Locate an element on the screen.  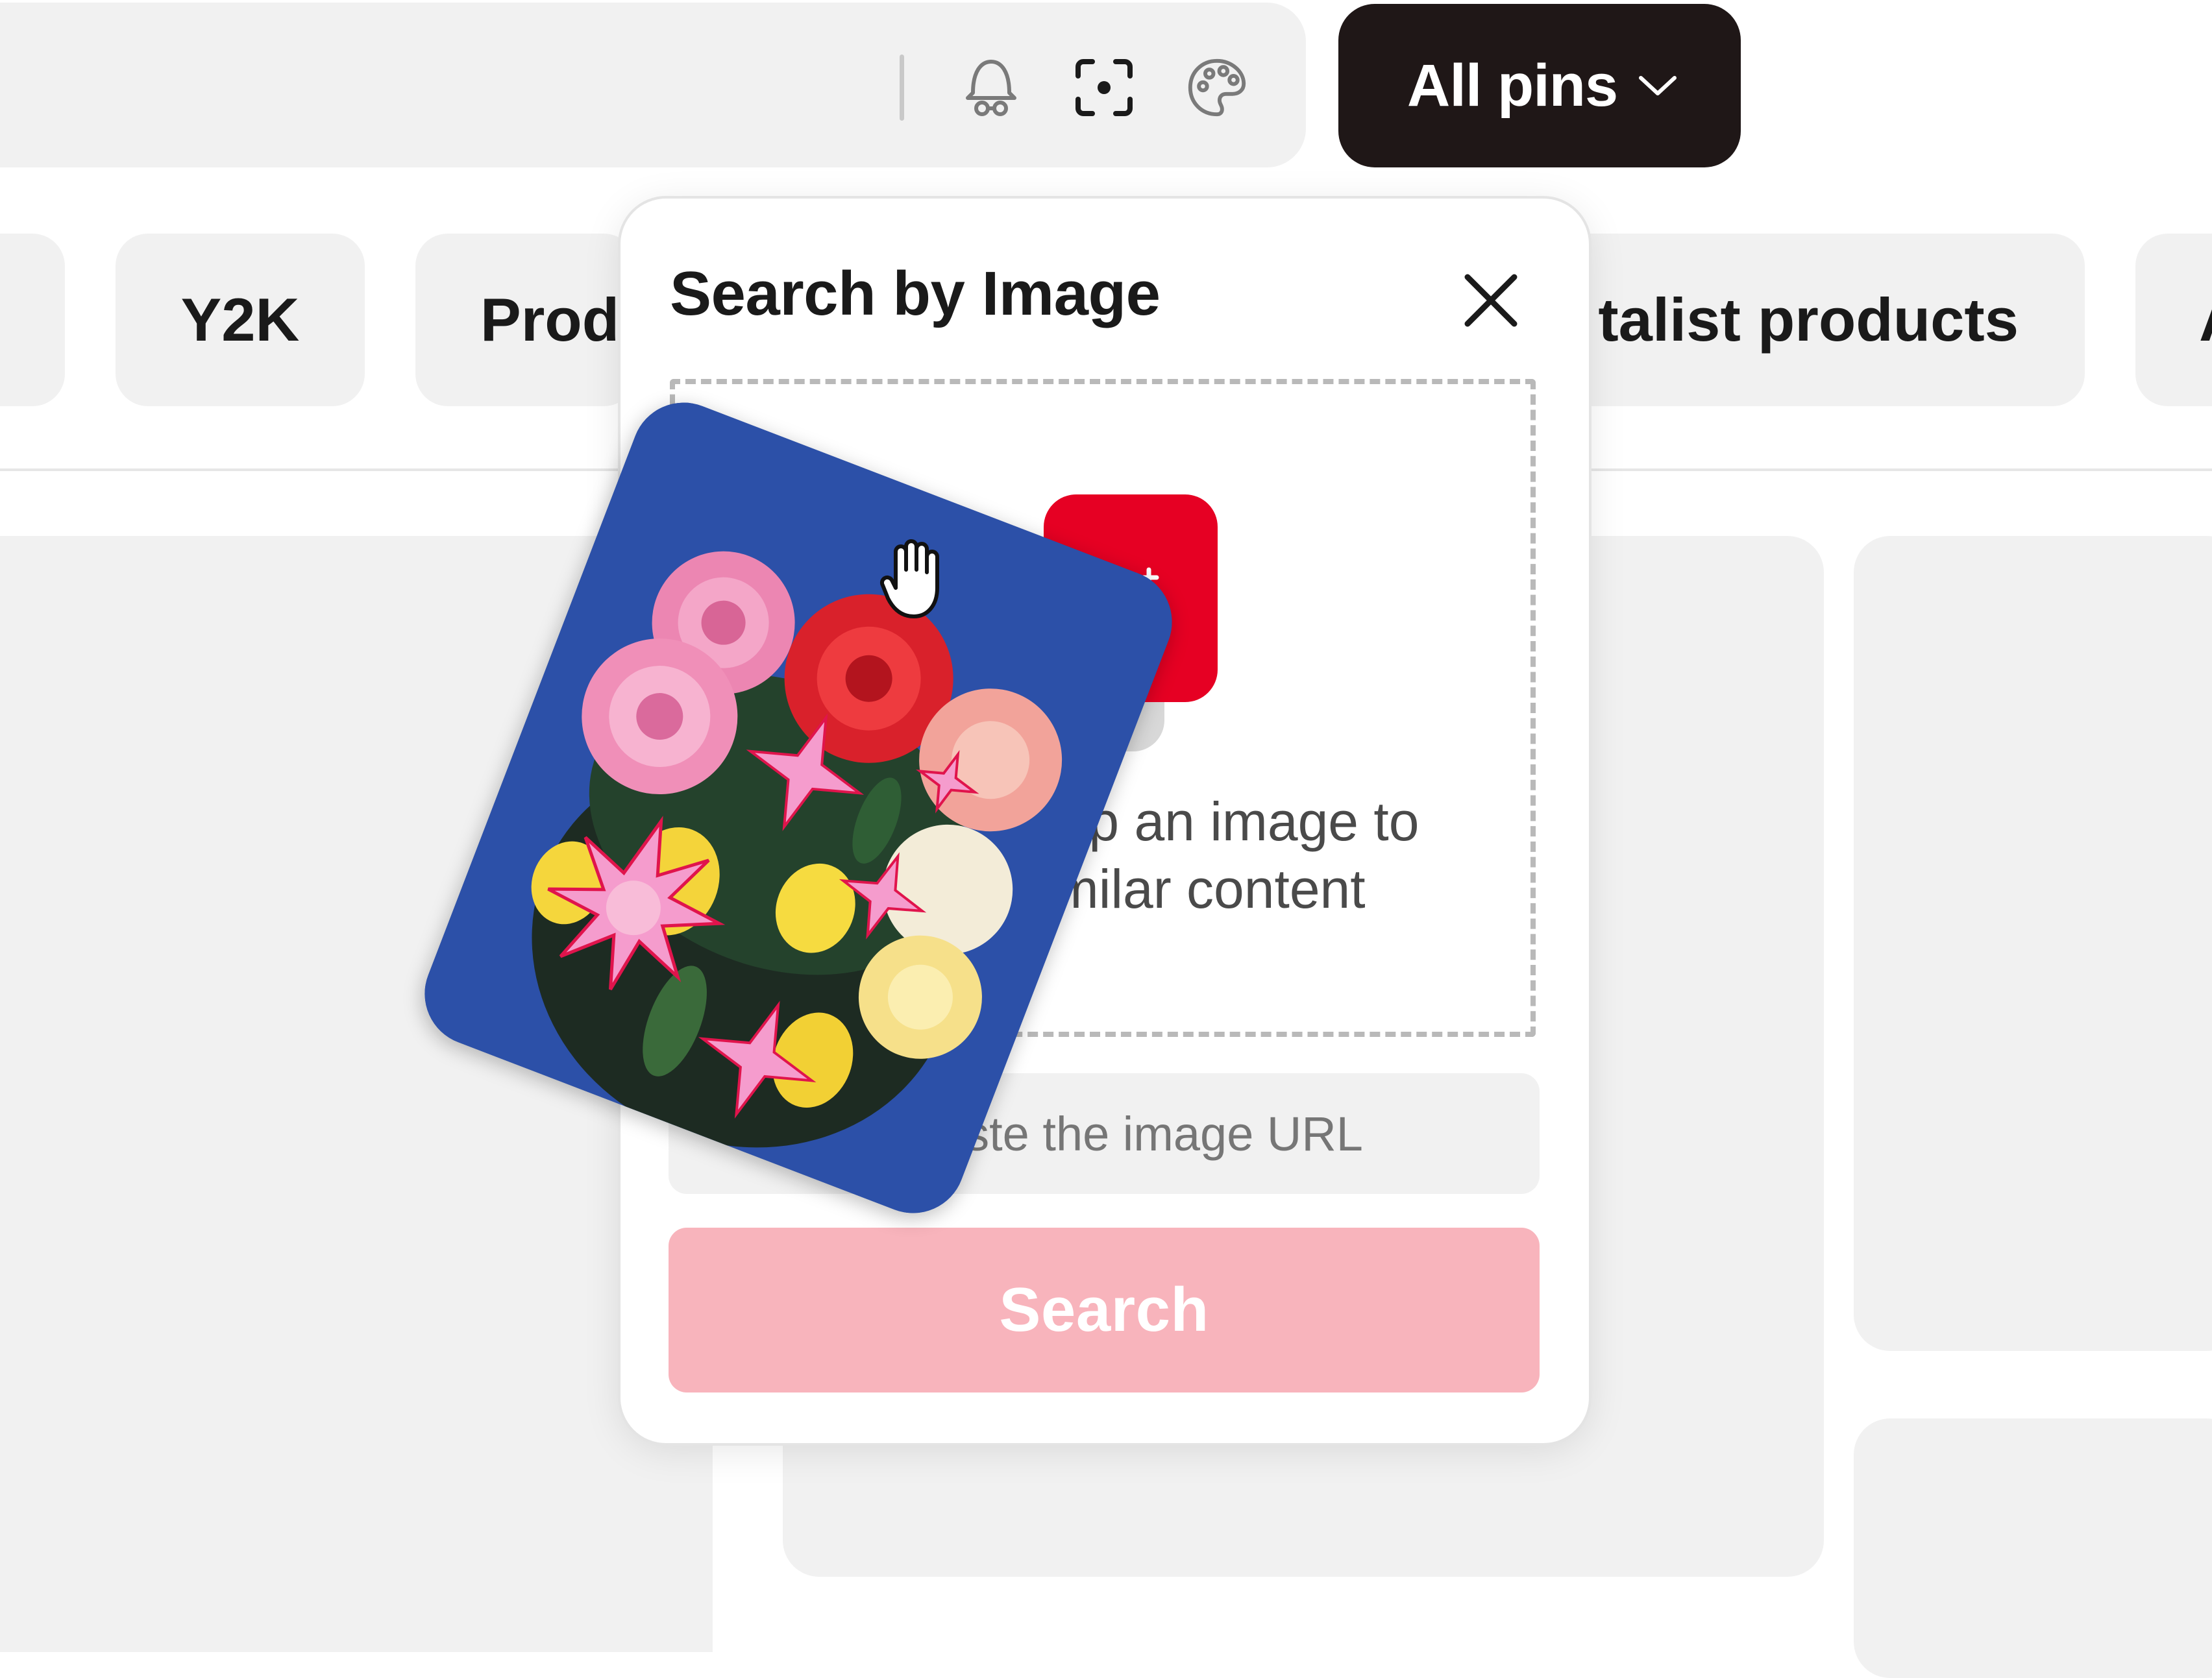
search-button: Search is located at coordinates (1104, 1310).